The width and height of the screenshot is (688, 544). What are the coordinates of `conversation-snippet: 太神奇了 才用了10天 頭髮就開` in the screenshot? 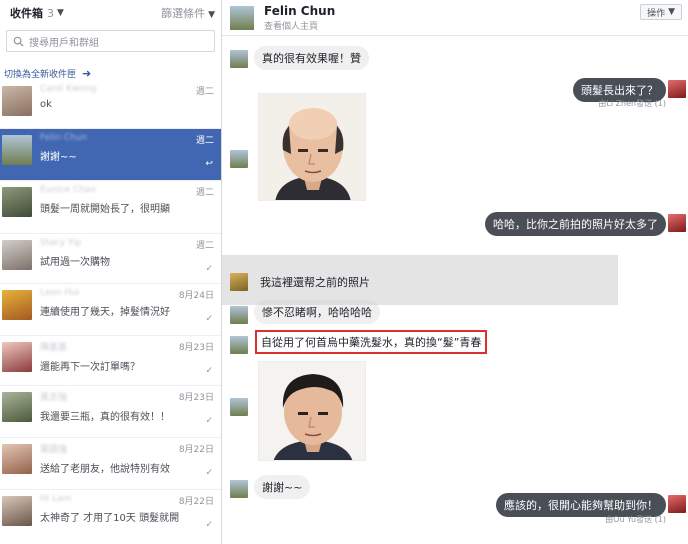 It's located at (110, 518).